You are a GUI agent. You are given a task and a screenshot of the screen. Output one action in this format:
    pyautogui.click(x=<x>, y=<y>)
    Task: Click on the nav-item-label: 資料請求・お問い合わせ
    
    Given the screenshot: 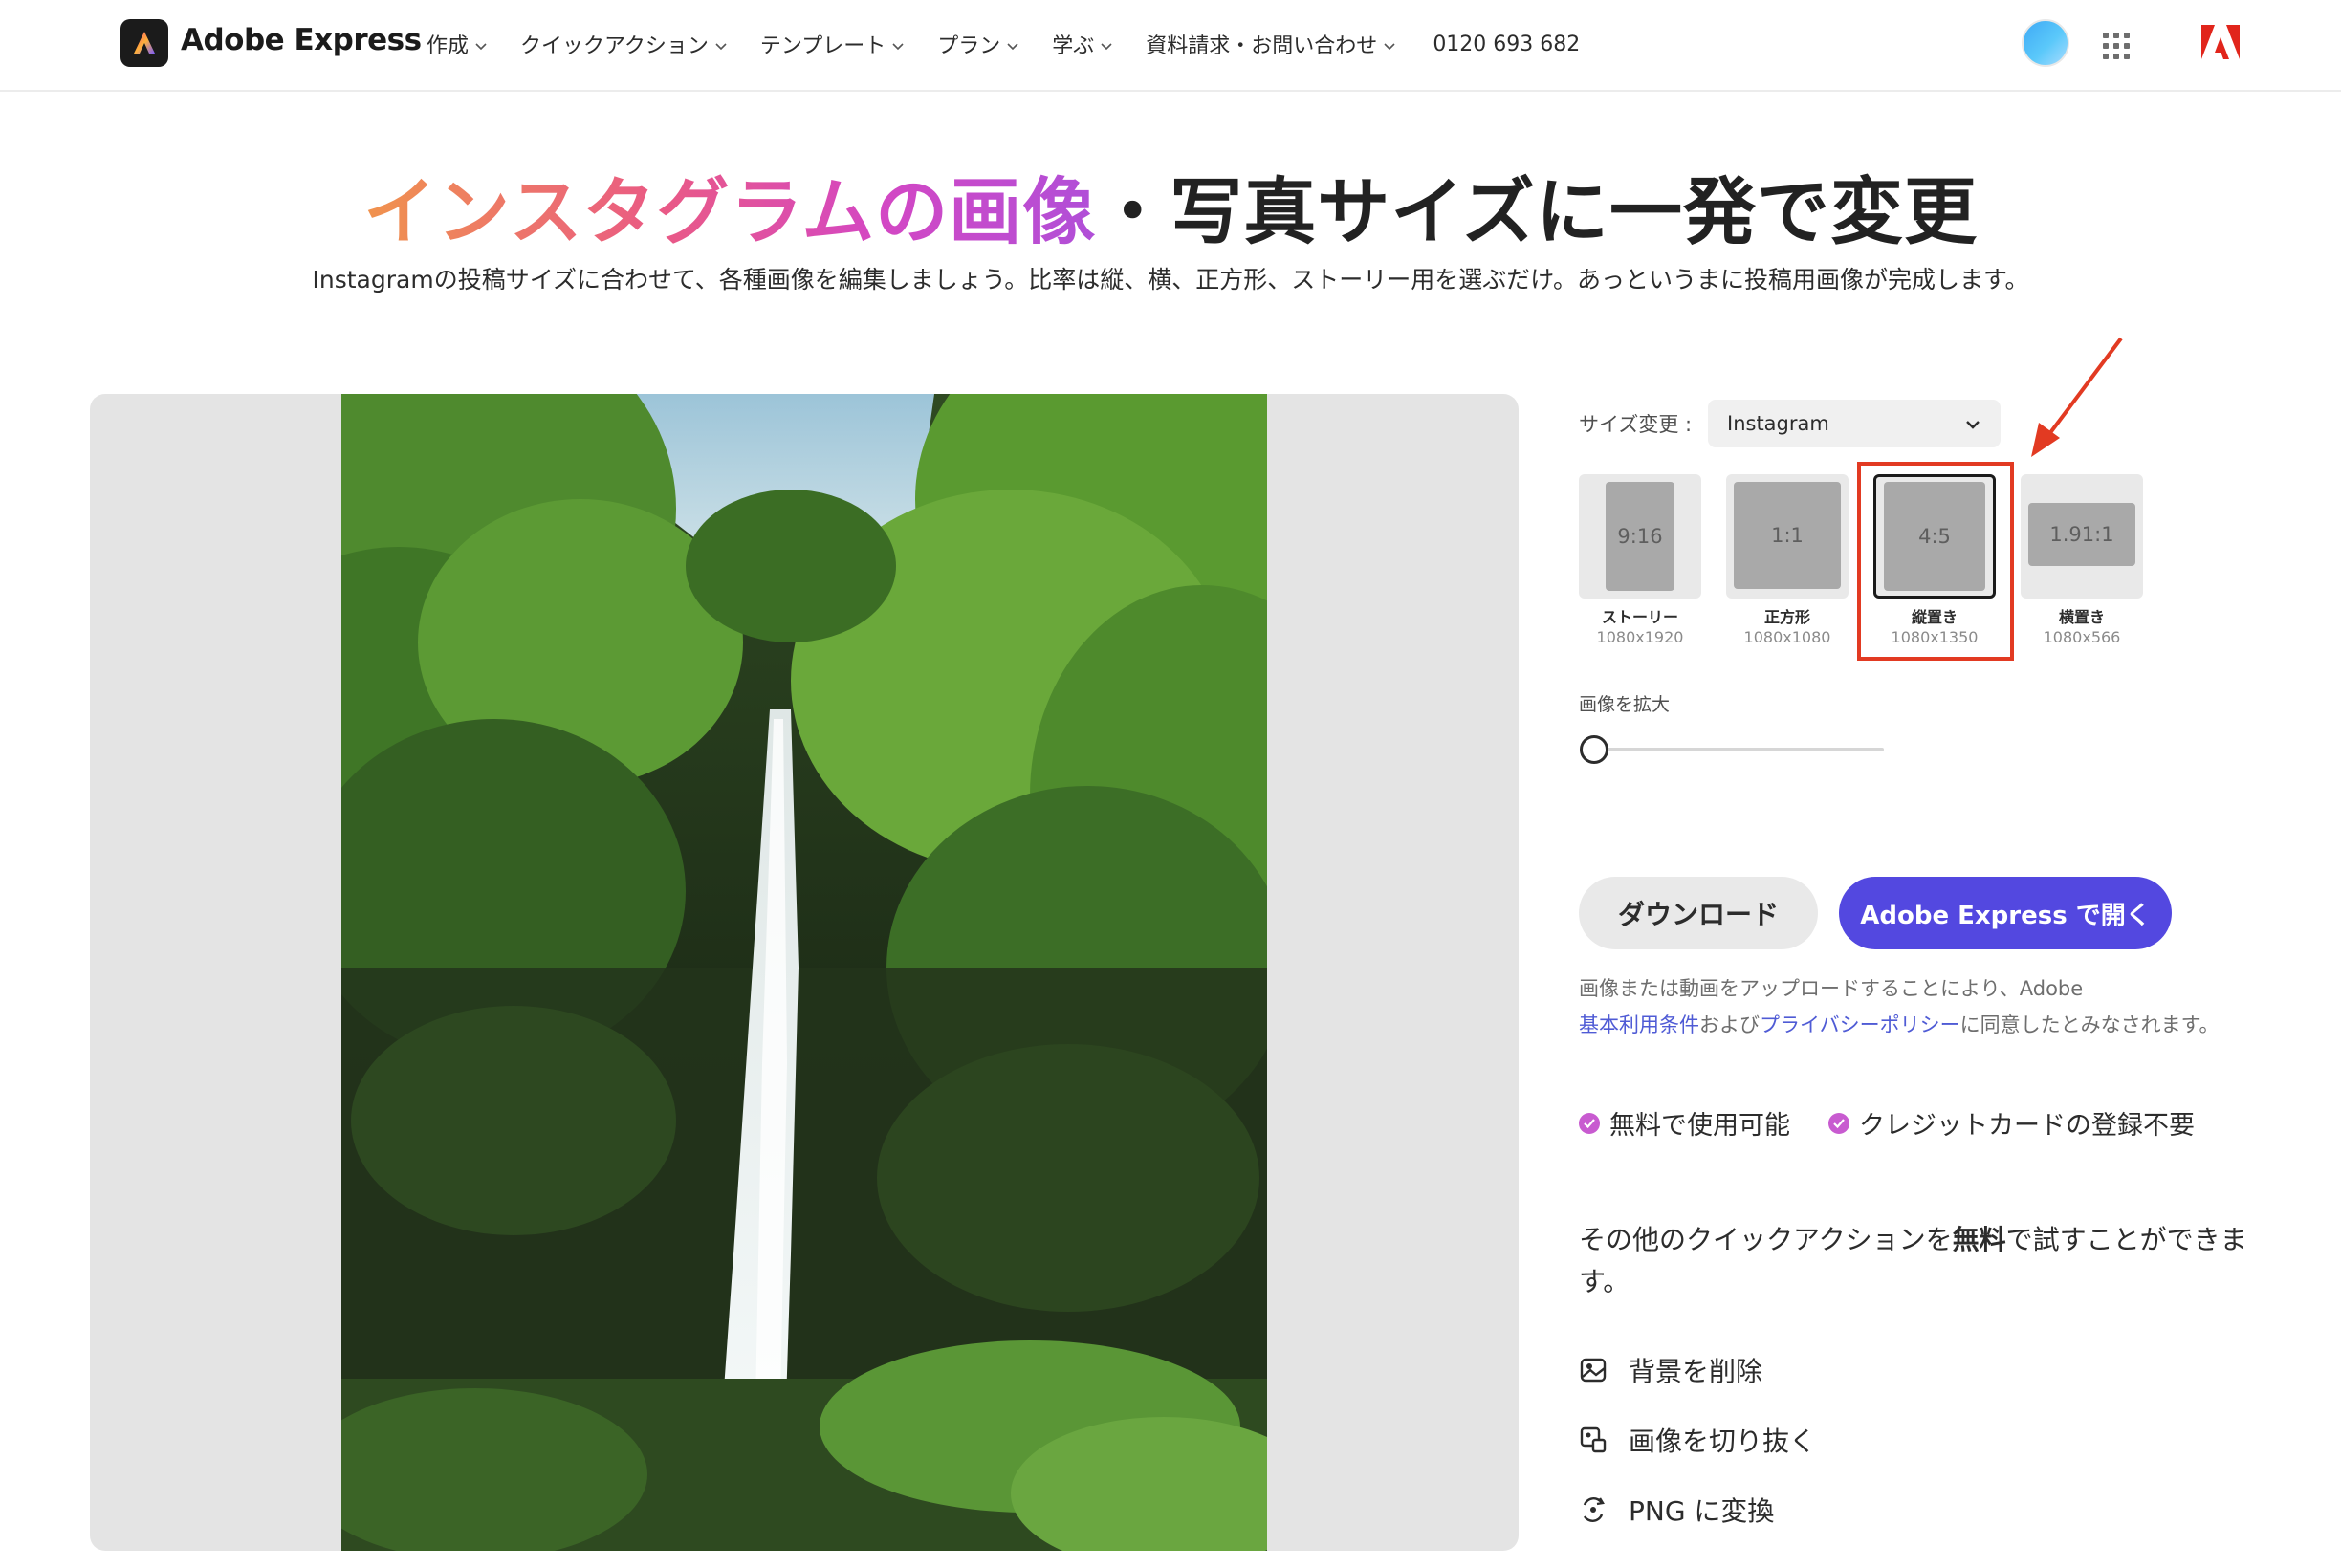 What is the action you would take?
    pyautogui.click(x=1262, y=46)
    